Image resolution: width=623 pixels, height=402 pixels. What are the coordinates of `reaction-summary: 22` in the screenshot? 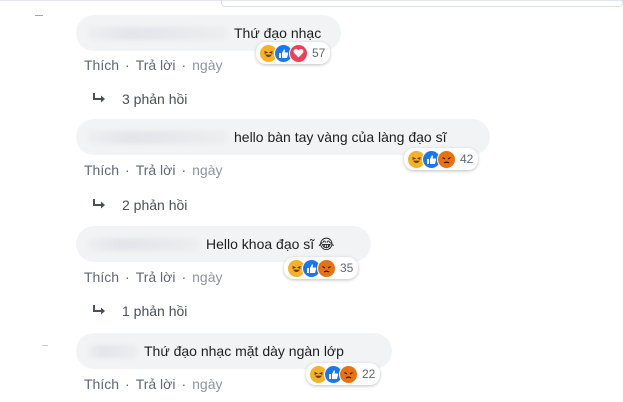 It's located at (343, 374).